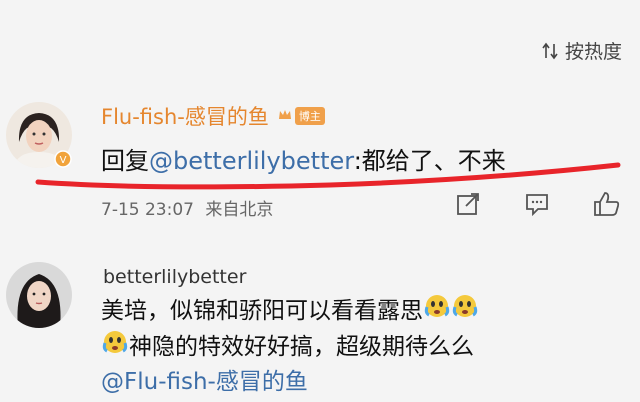  What do you see at coordinates (593, 52) in the screenshot?
I see `sort-label: 按热度` at bounding box center [593, 52].